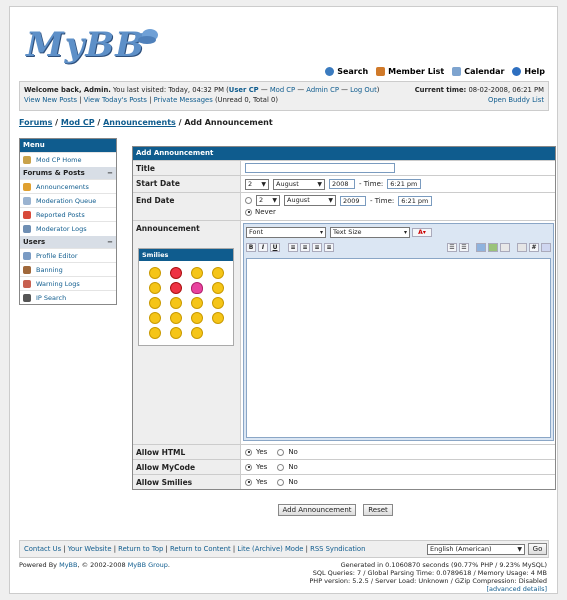  What do you see at coordinates (101, 45) in the screenshot?
I see `mybb-logo: MyBB` at bounding box center [101, 45].